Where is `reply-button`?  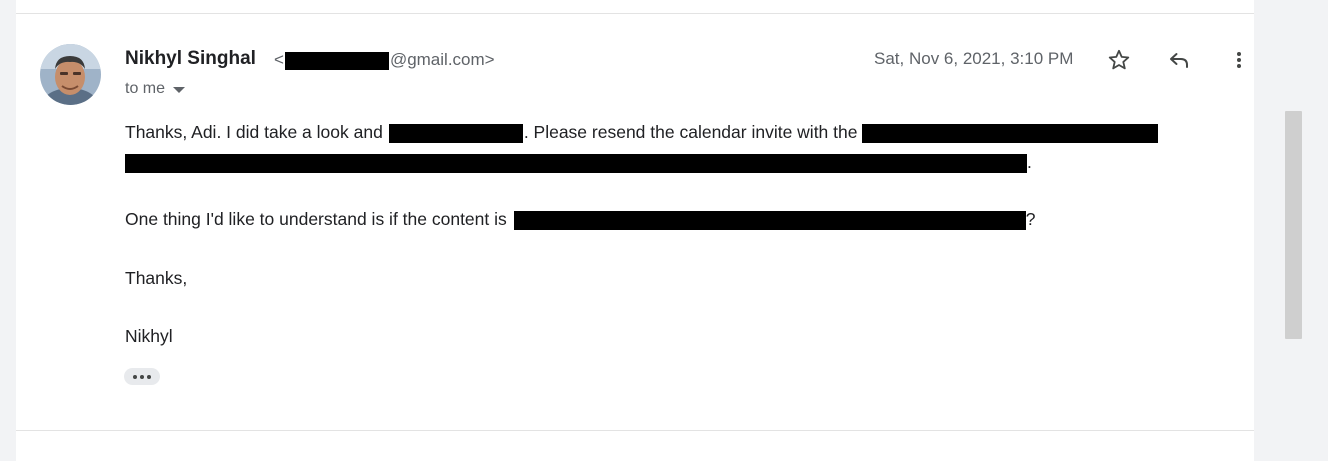 reply-button is located at coordinates (1179, 60).